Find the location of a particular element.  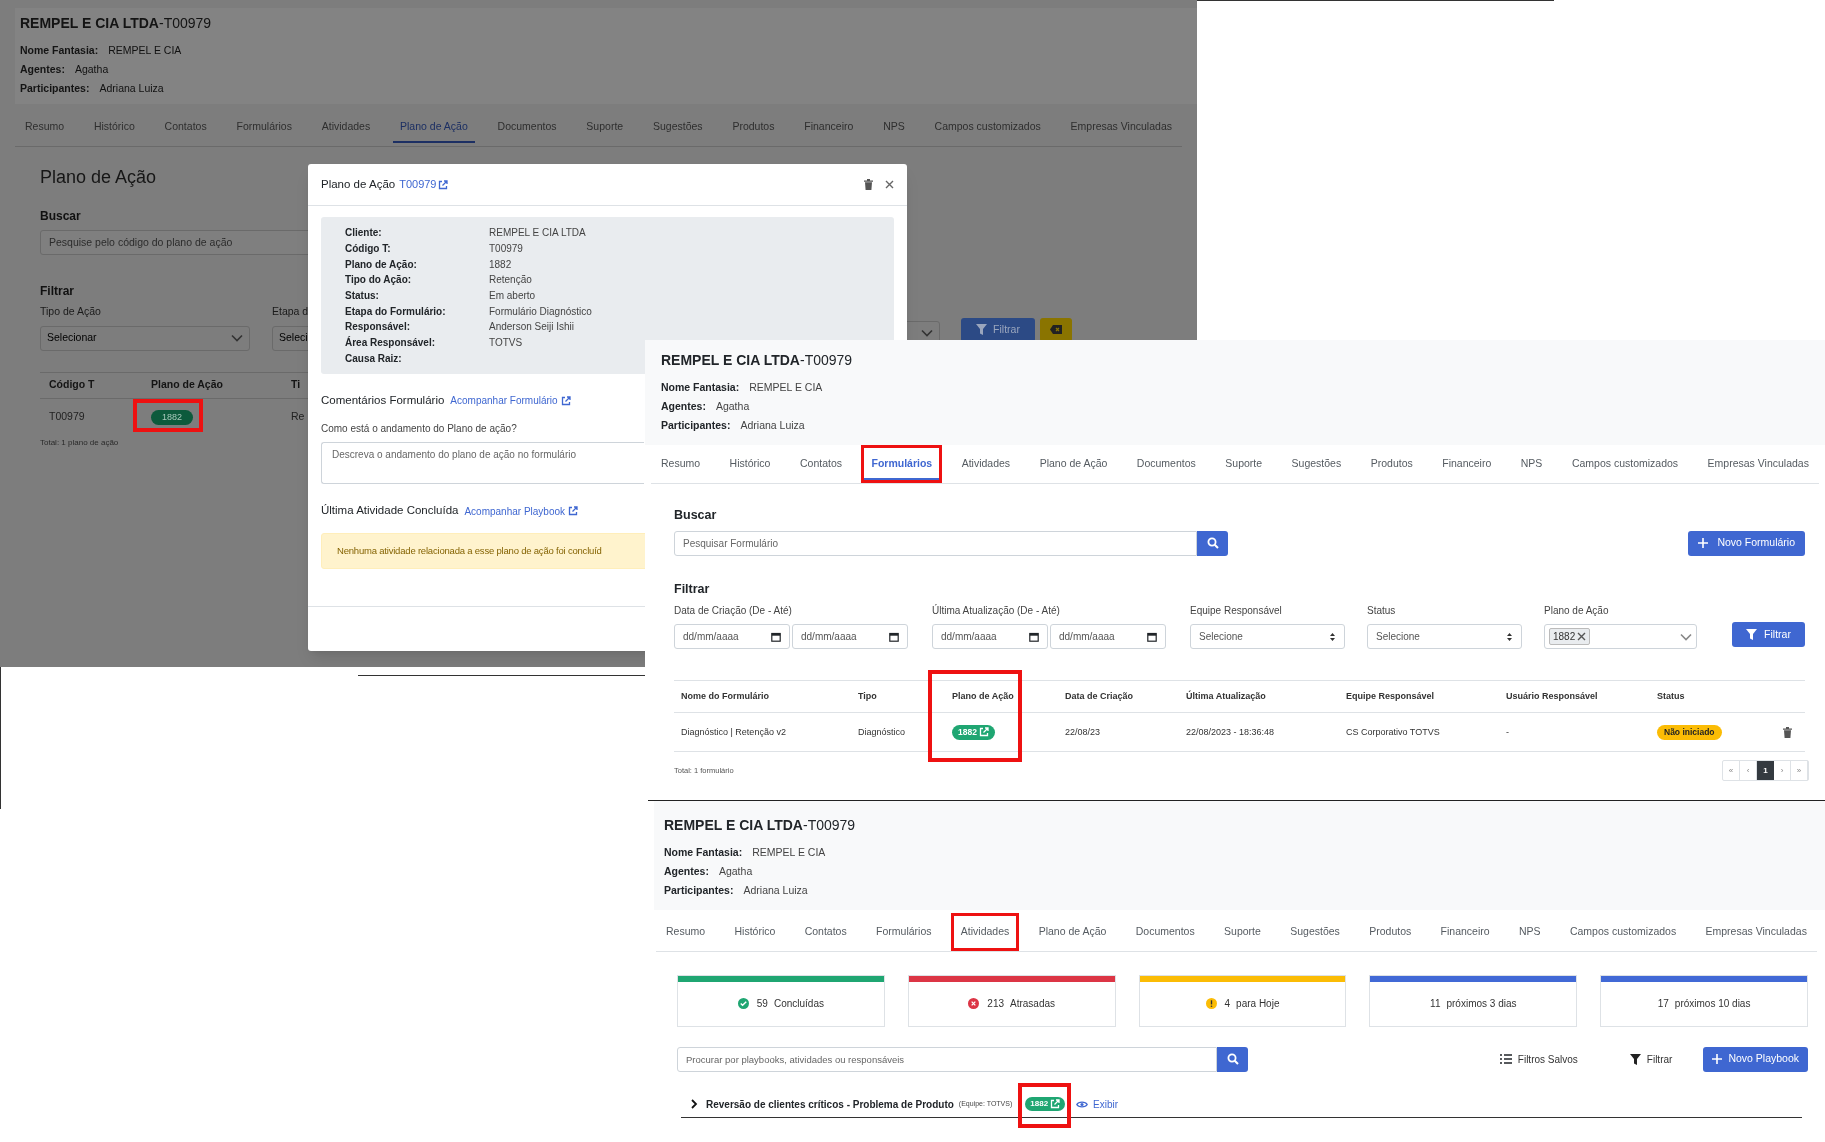

column-header: Data de Criação is located at coordinates (1118, 697).